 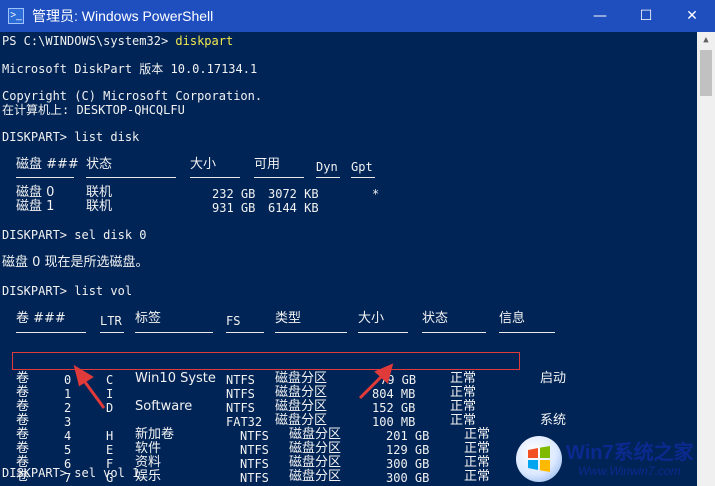 What do you see at coordinates (89, 41) in the screenshot?
I see `ps-prompt: PS C:\WINDOWS\system32>` at bounding box center [89, 41].